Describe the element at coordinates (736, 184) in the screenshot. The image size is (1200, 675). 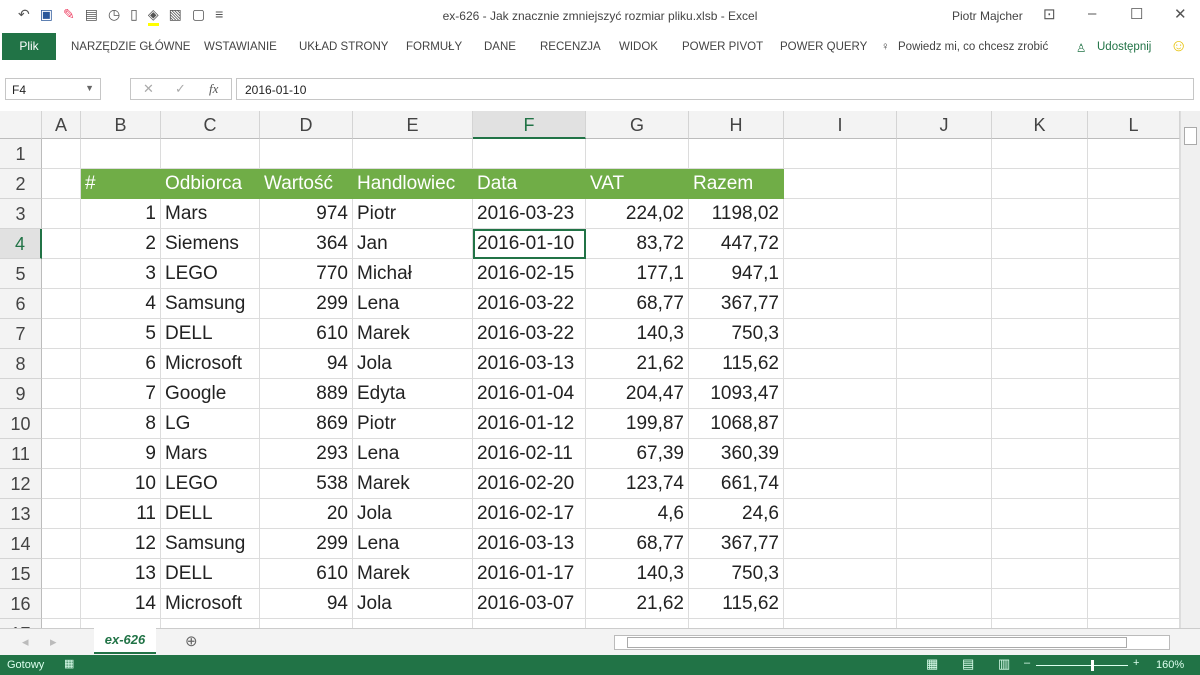
I see `cell-H2: Razem` at that location.